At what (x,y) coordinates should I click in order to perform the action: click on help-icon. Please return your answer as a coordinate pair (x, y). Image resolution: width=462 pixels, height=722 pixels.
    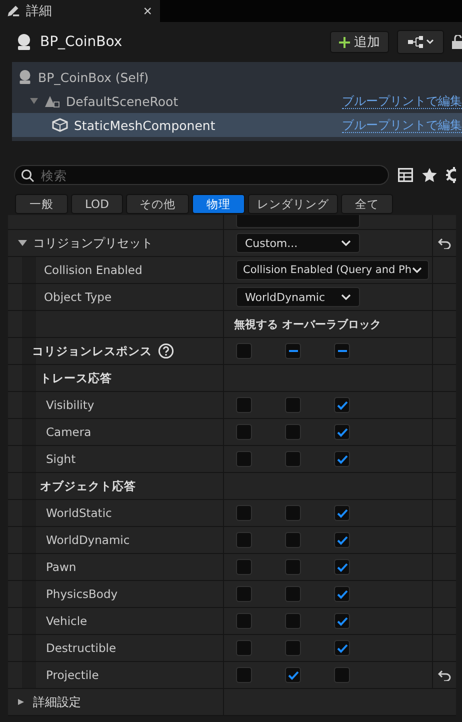
    Looking at the image, I should click on (166, 351).